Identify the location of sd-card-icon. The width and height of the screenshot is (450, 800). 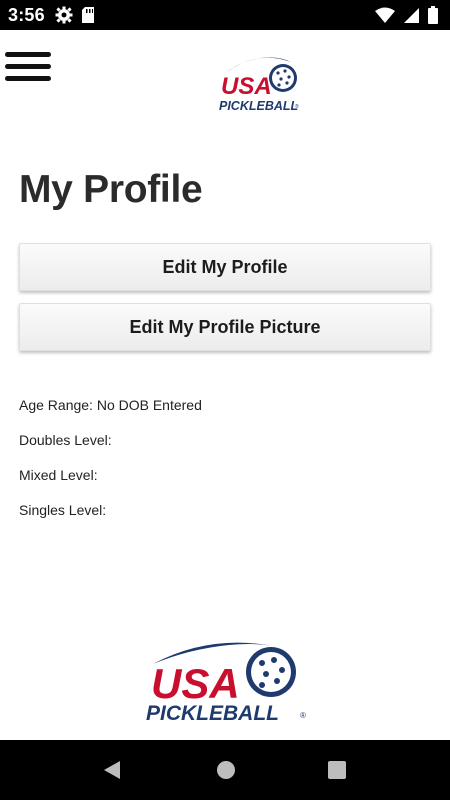
(88, 17).